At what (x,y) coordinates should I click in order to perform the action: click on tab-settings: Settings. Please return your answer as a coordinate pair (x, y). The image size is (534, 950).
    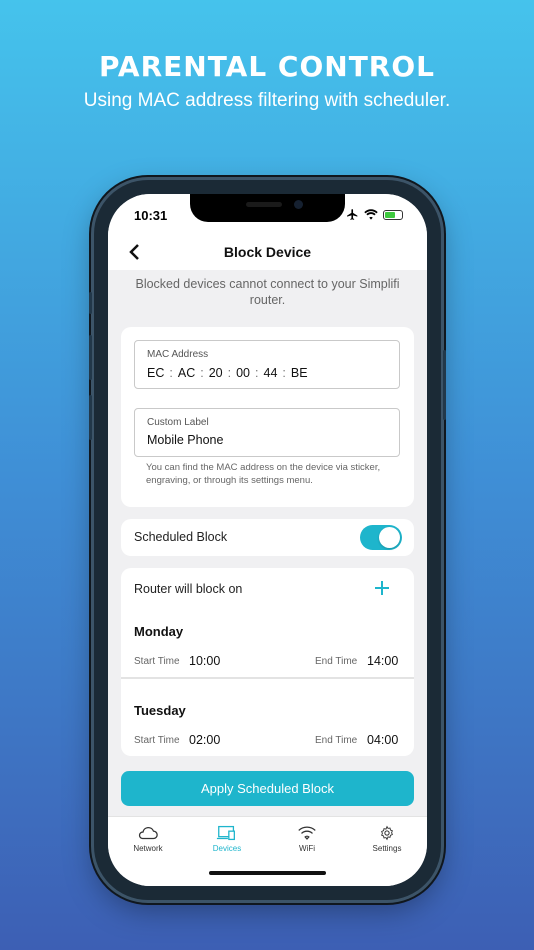
    Looking at the image, I should click on (387, 839).